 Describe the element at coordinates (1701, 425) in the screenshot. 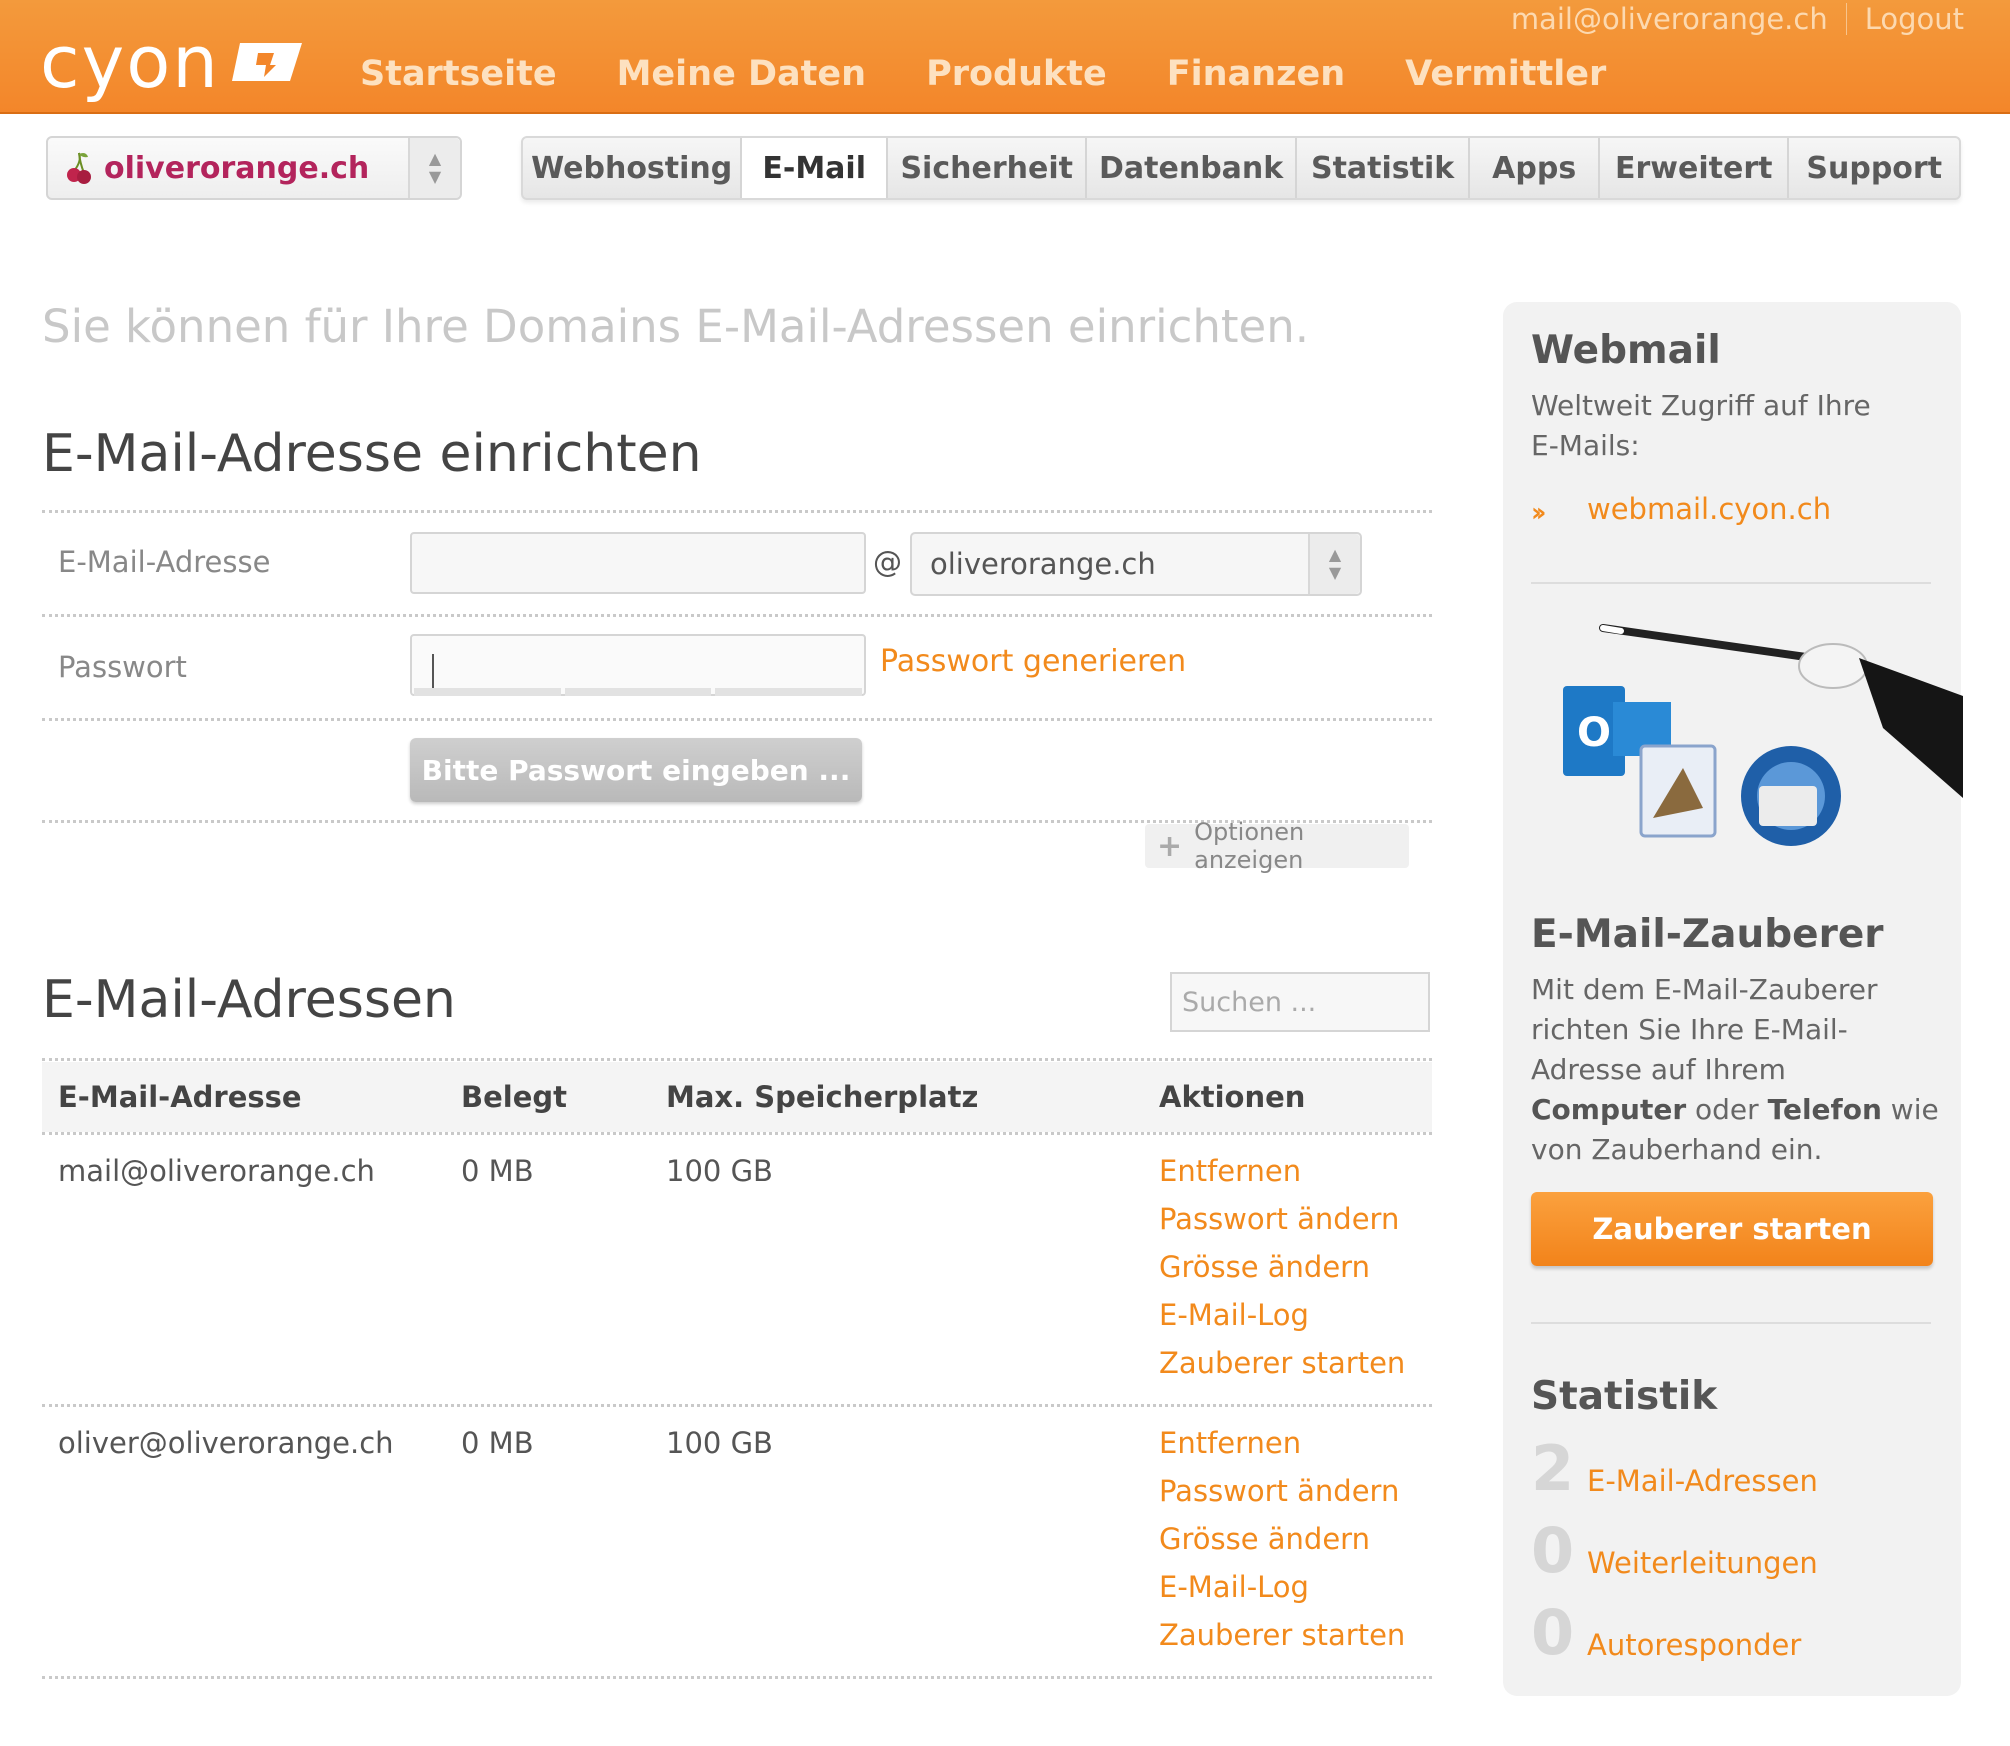

I see `webmail-text: Weltweit Zugriff auf Ihre E-Mails:` at that location.